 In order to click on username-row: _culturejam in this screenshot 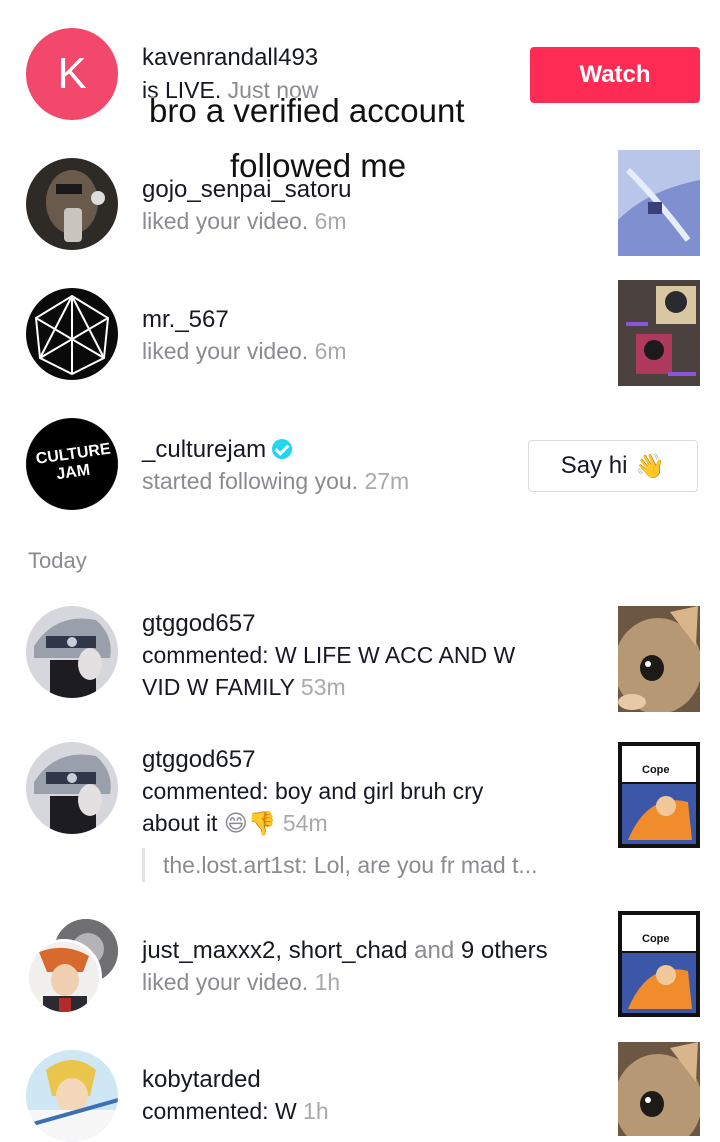, I will do `click(217, 450)`.